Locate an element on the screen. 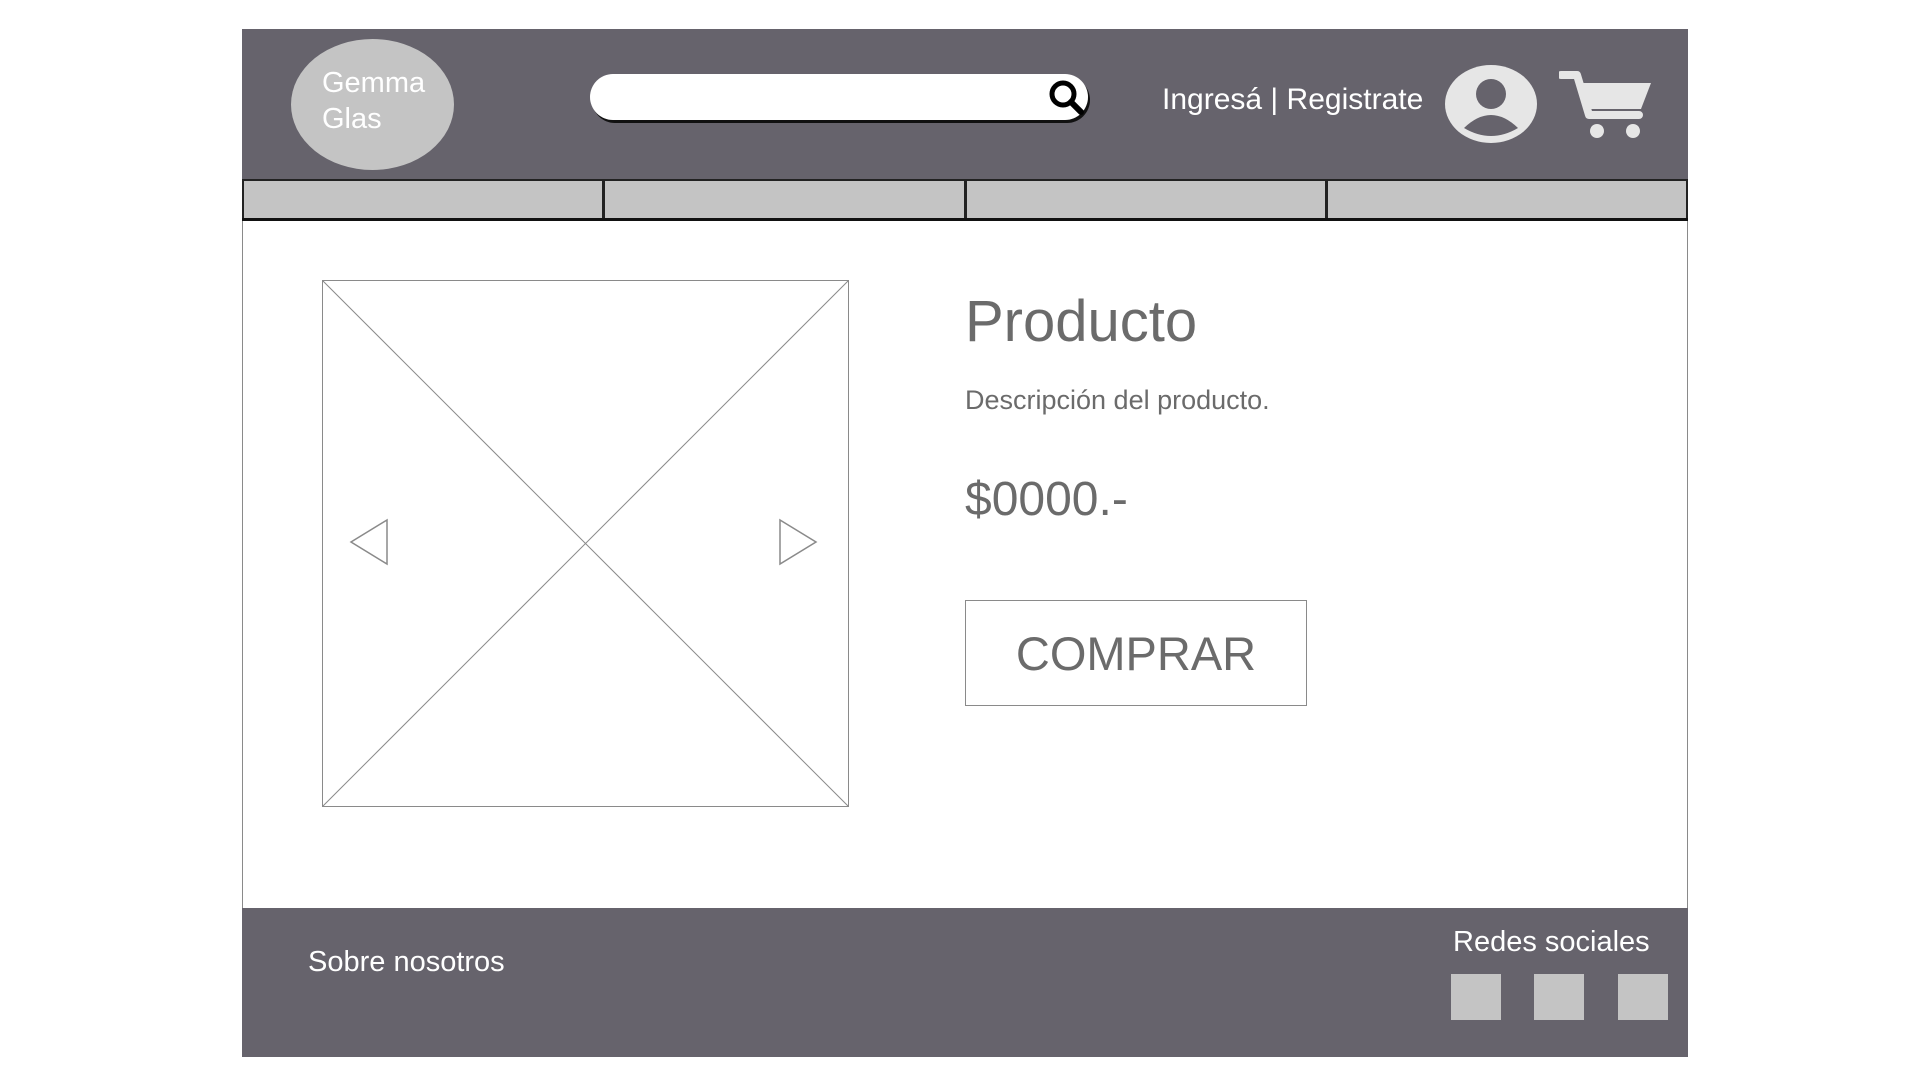 The image size is (1920, 1080). header: Gemma Glas Ingresá | Registrate is located at coordinates (965, 104).